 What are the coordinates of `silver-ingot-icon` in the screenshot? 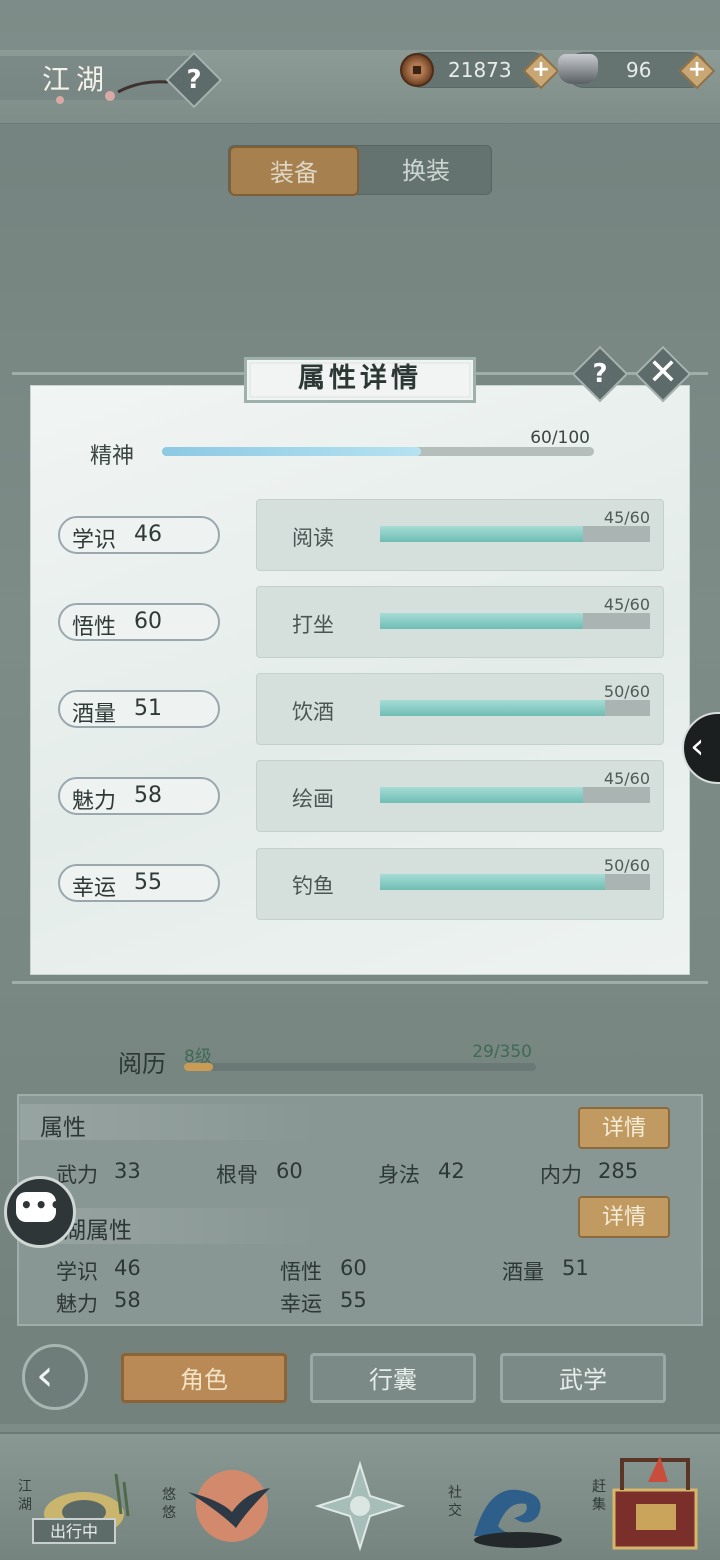 It's located at (578, 69).